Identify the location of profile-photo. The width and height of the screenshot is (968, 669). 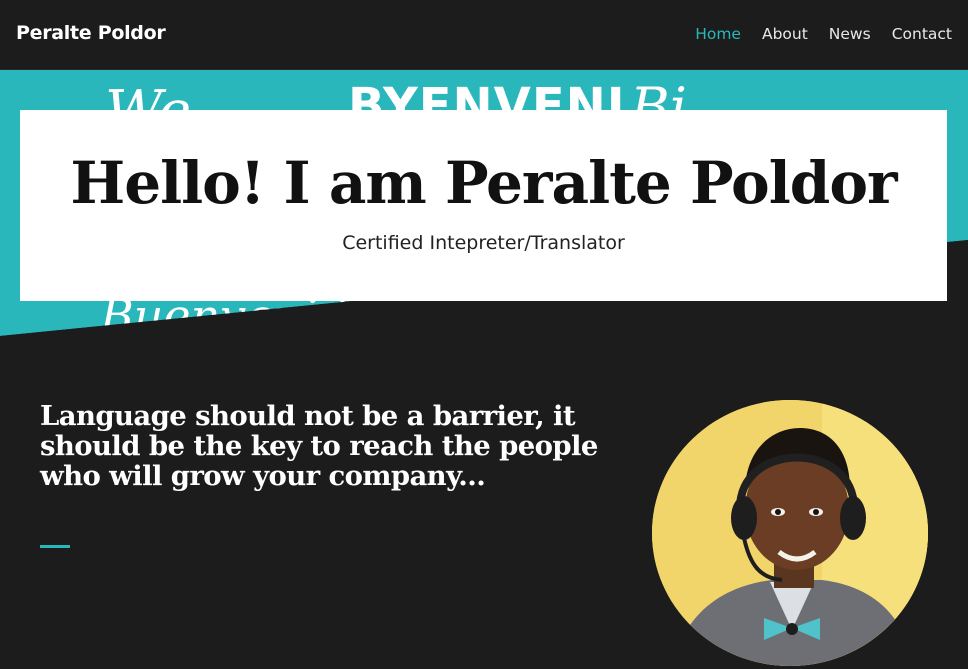
(790, 533).